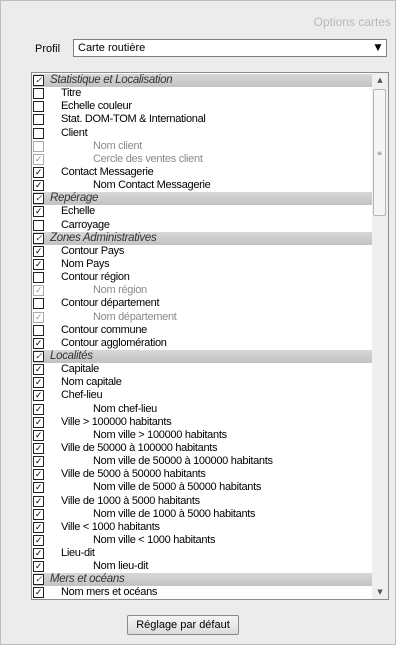 Image resolution: width=396 pixels, height=645 pixels. Describe the element at coordinates (380, 80) in the screenshot. I see `scroll-up-arrow-icon: ▲` at that location.